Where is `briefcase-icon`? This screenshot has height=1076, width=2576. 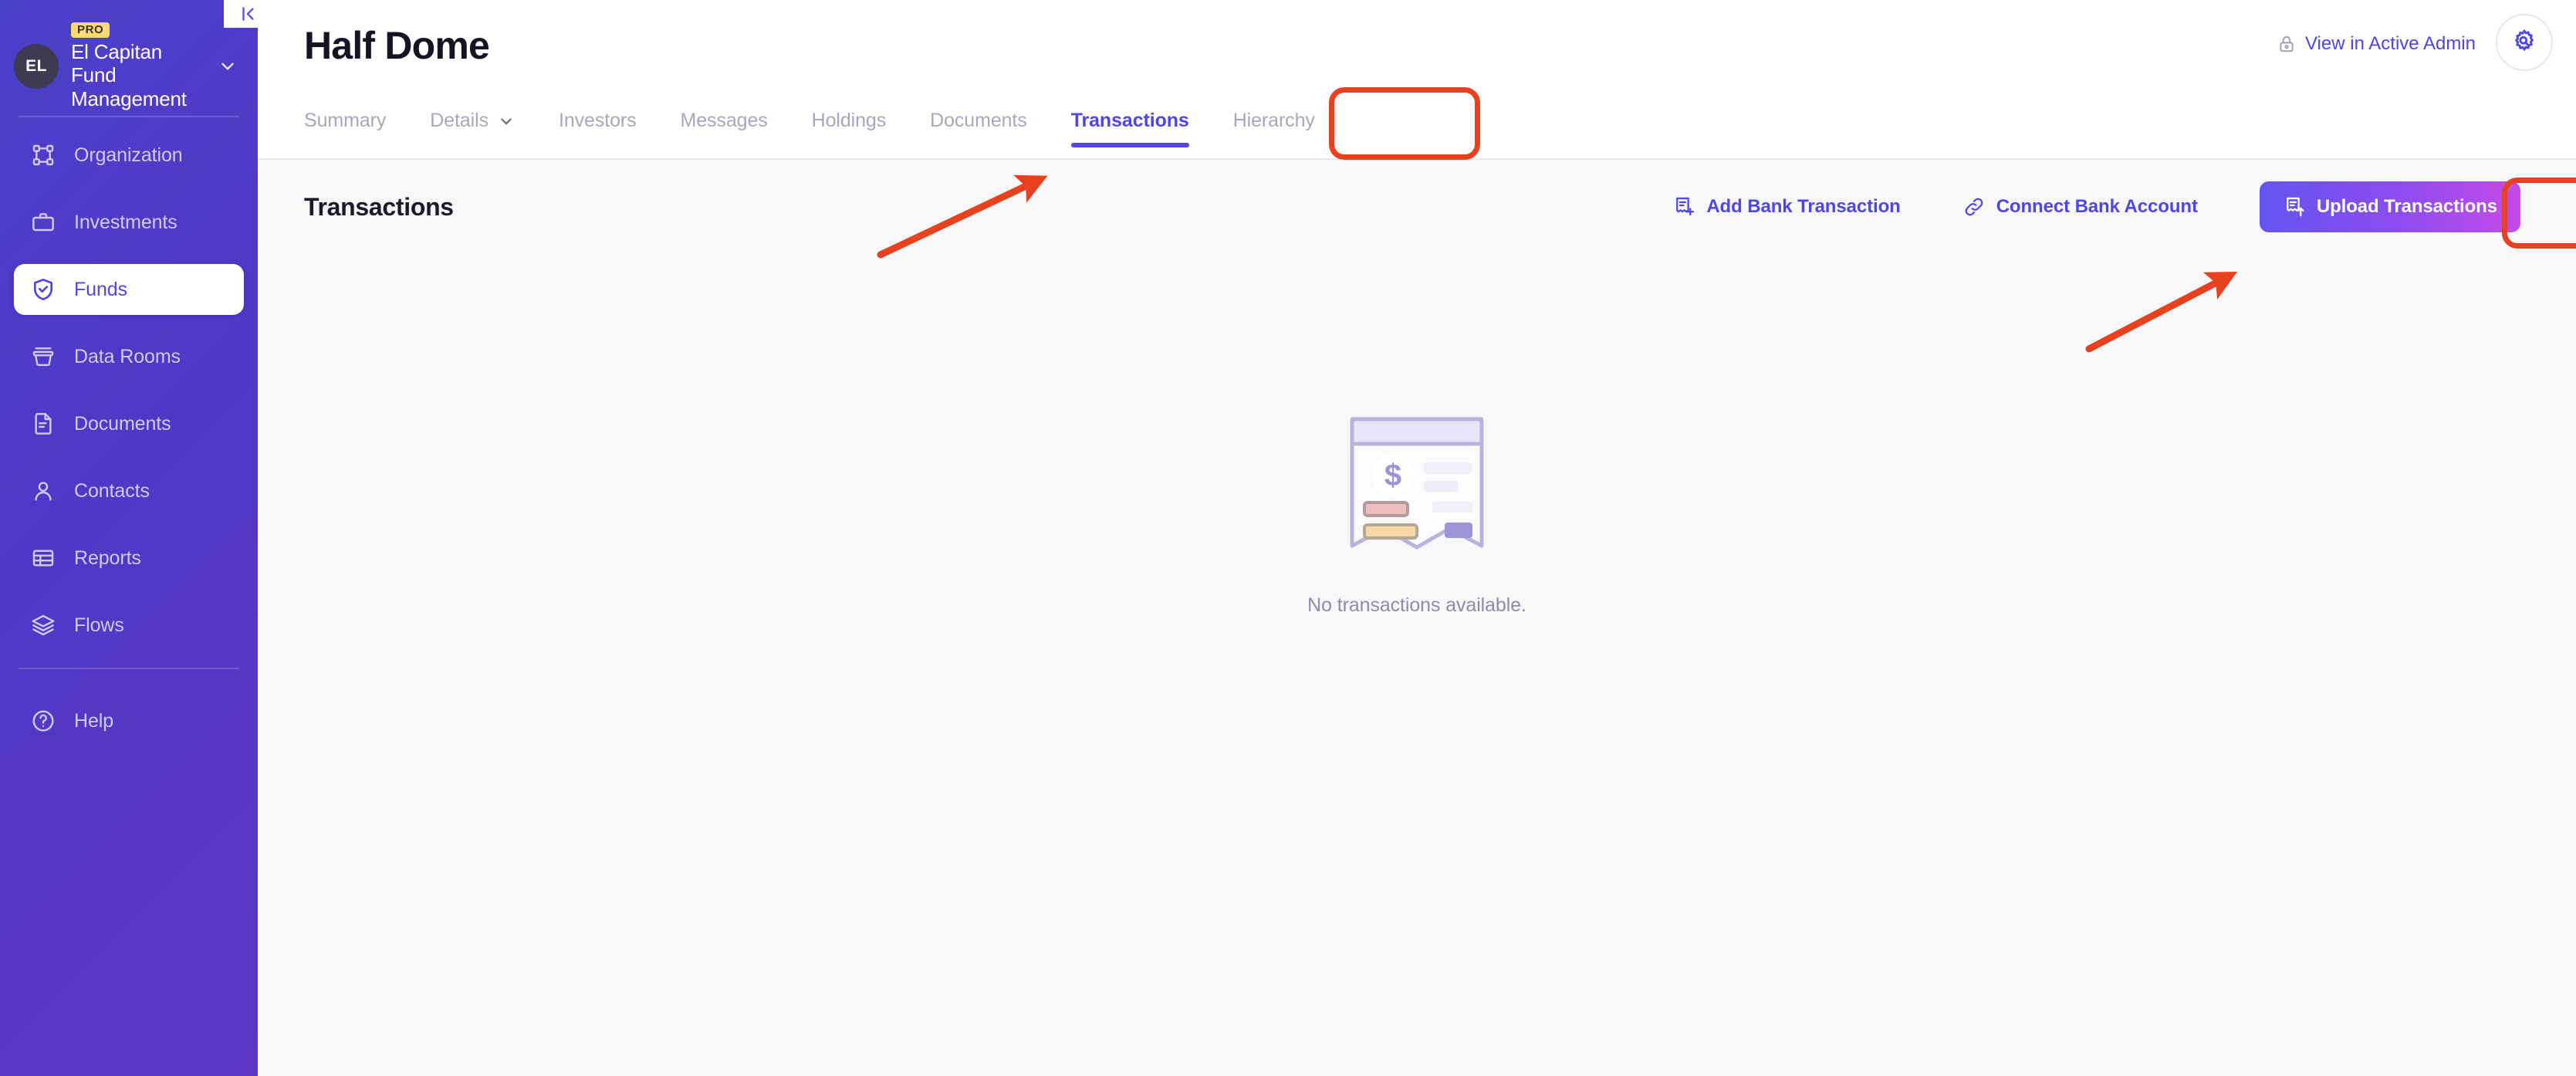 briefcase-icon is located at coordinates (43, 222).